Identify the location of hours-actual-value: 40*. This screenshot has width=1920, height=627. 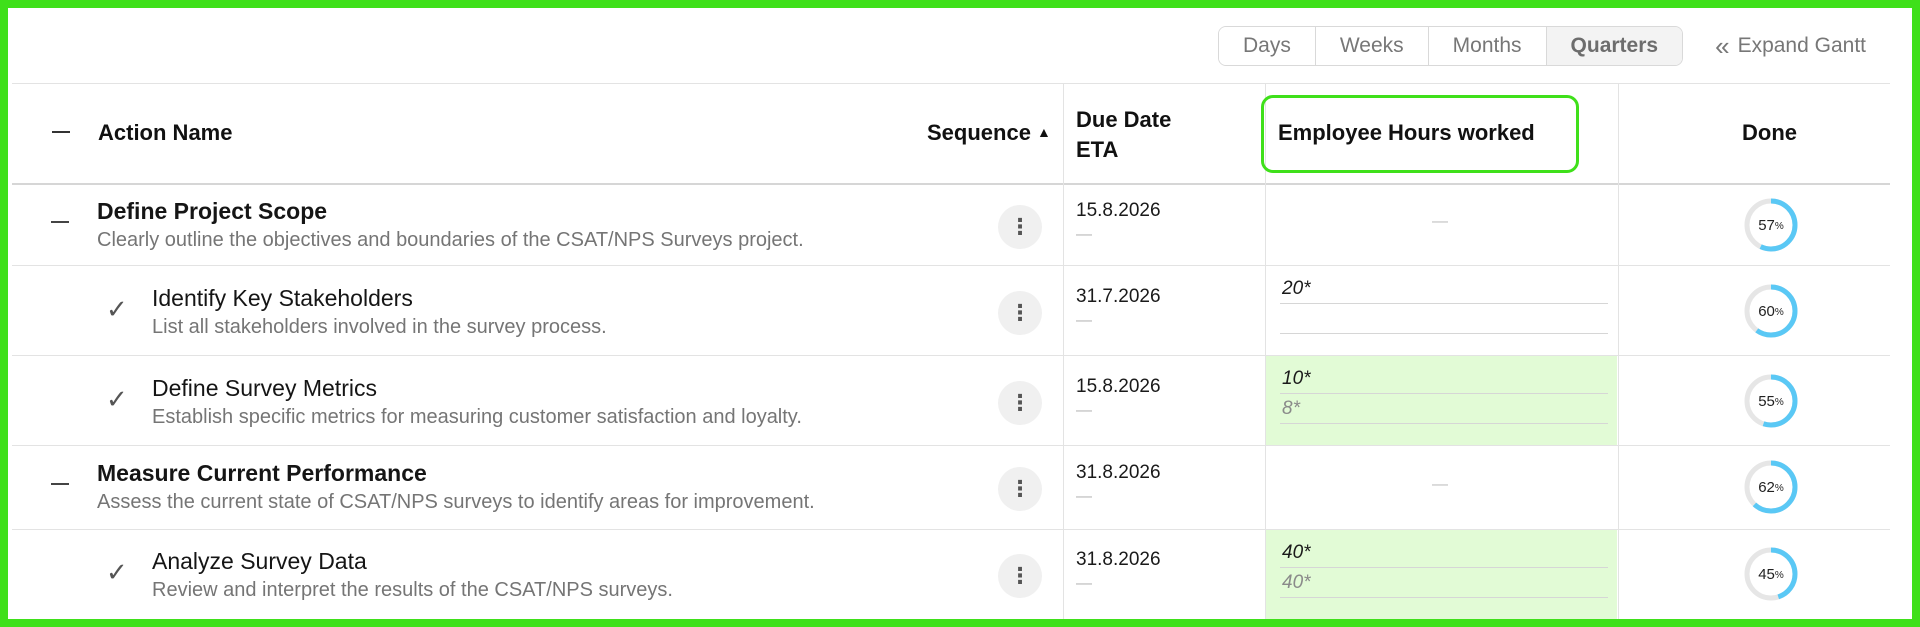
(1296, 583).